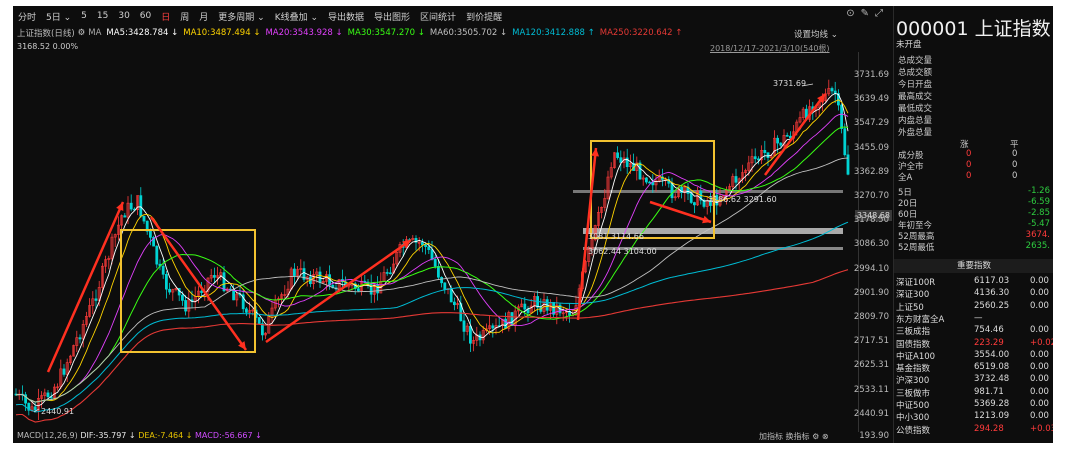 The width and height of the screenshot is (1068, 450). Describe the element at coordinates (142, 33) in the screenshot. I see `ma5-value: MA5:3428.784 ↓` at that location.